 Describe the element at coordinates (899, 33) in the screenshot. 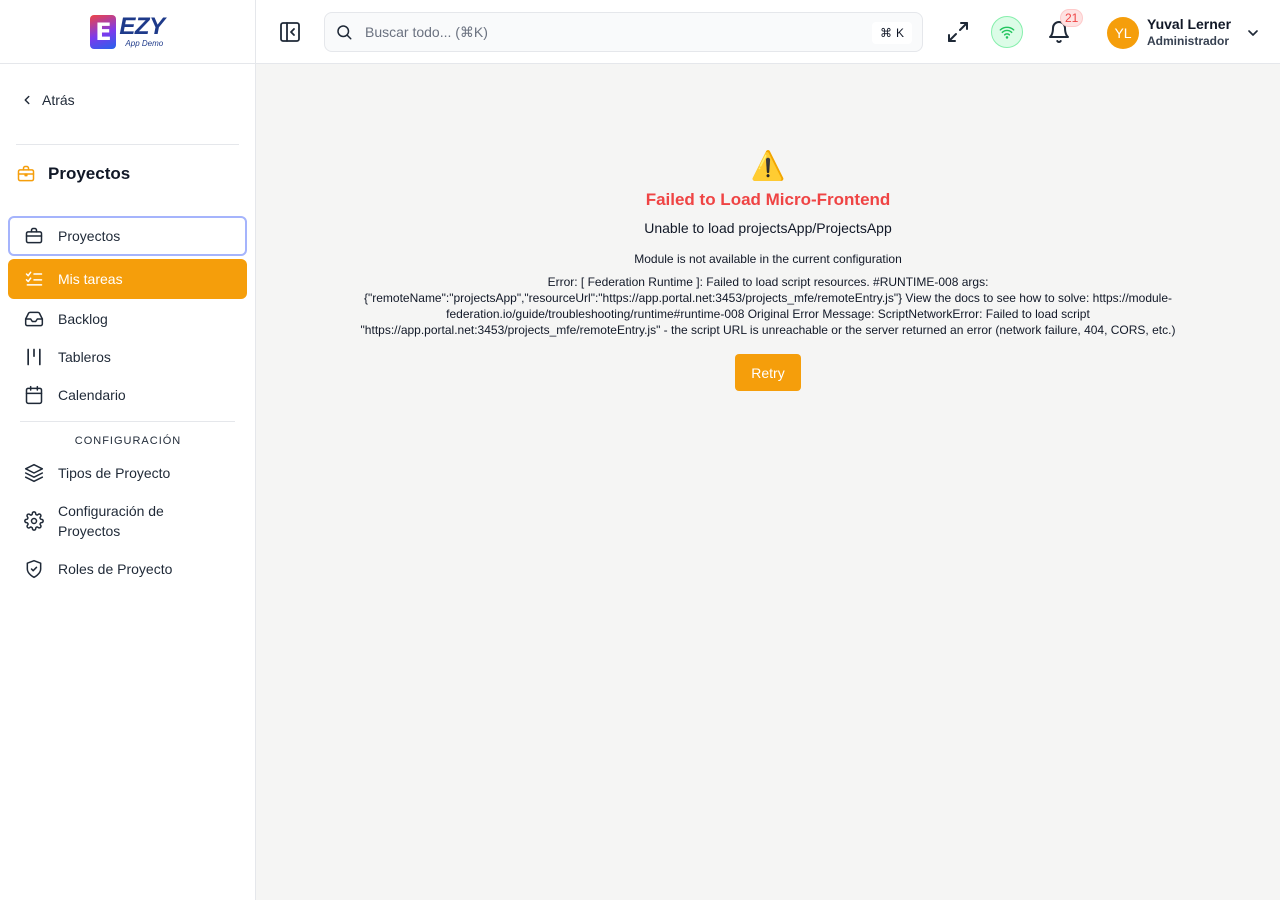

I see `shortcut-key: K` at that location.